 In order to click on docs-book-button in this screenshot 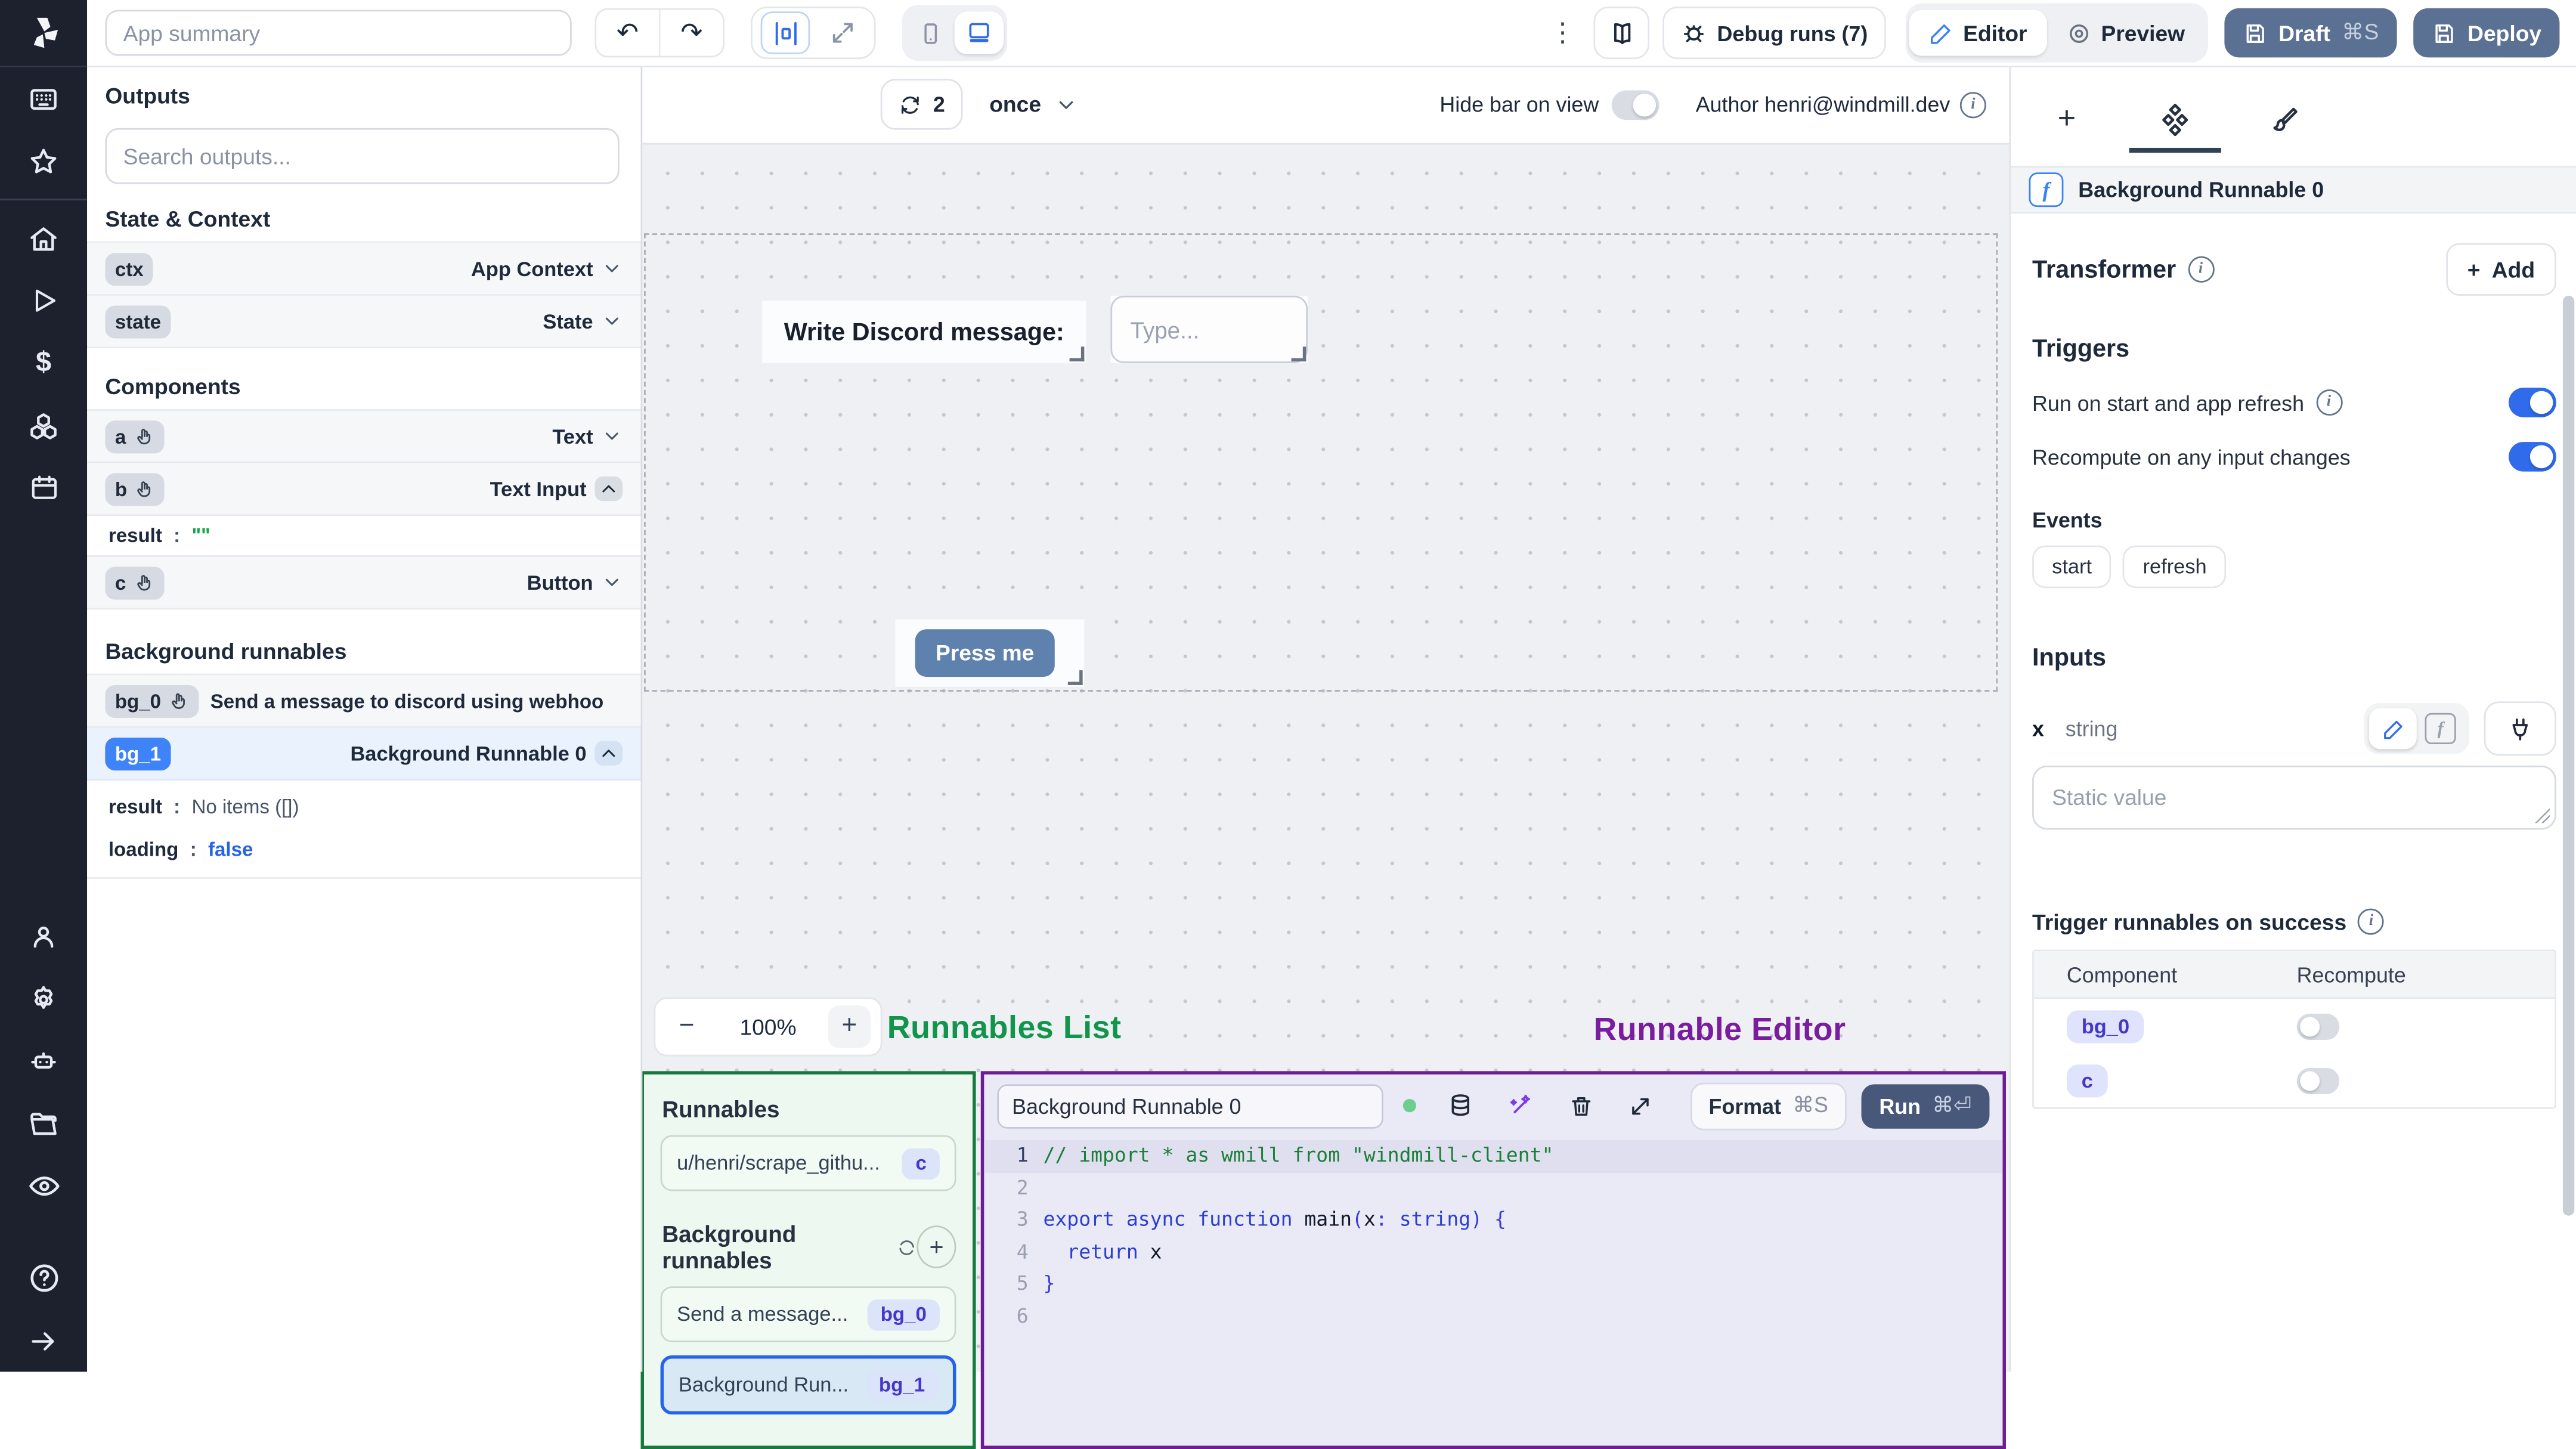, I will do `click(1621, 33)`.